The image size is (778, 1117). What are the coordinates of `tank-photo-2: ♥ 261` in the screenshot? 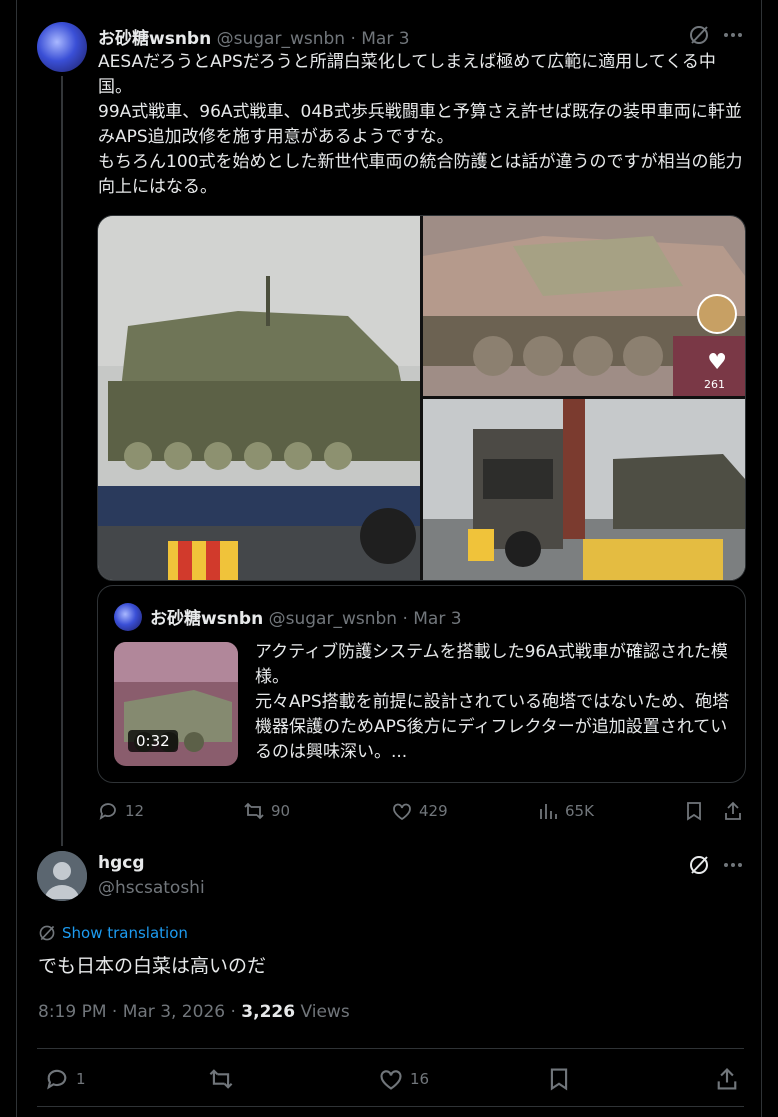 It's located at (584, 306).